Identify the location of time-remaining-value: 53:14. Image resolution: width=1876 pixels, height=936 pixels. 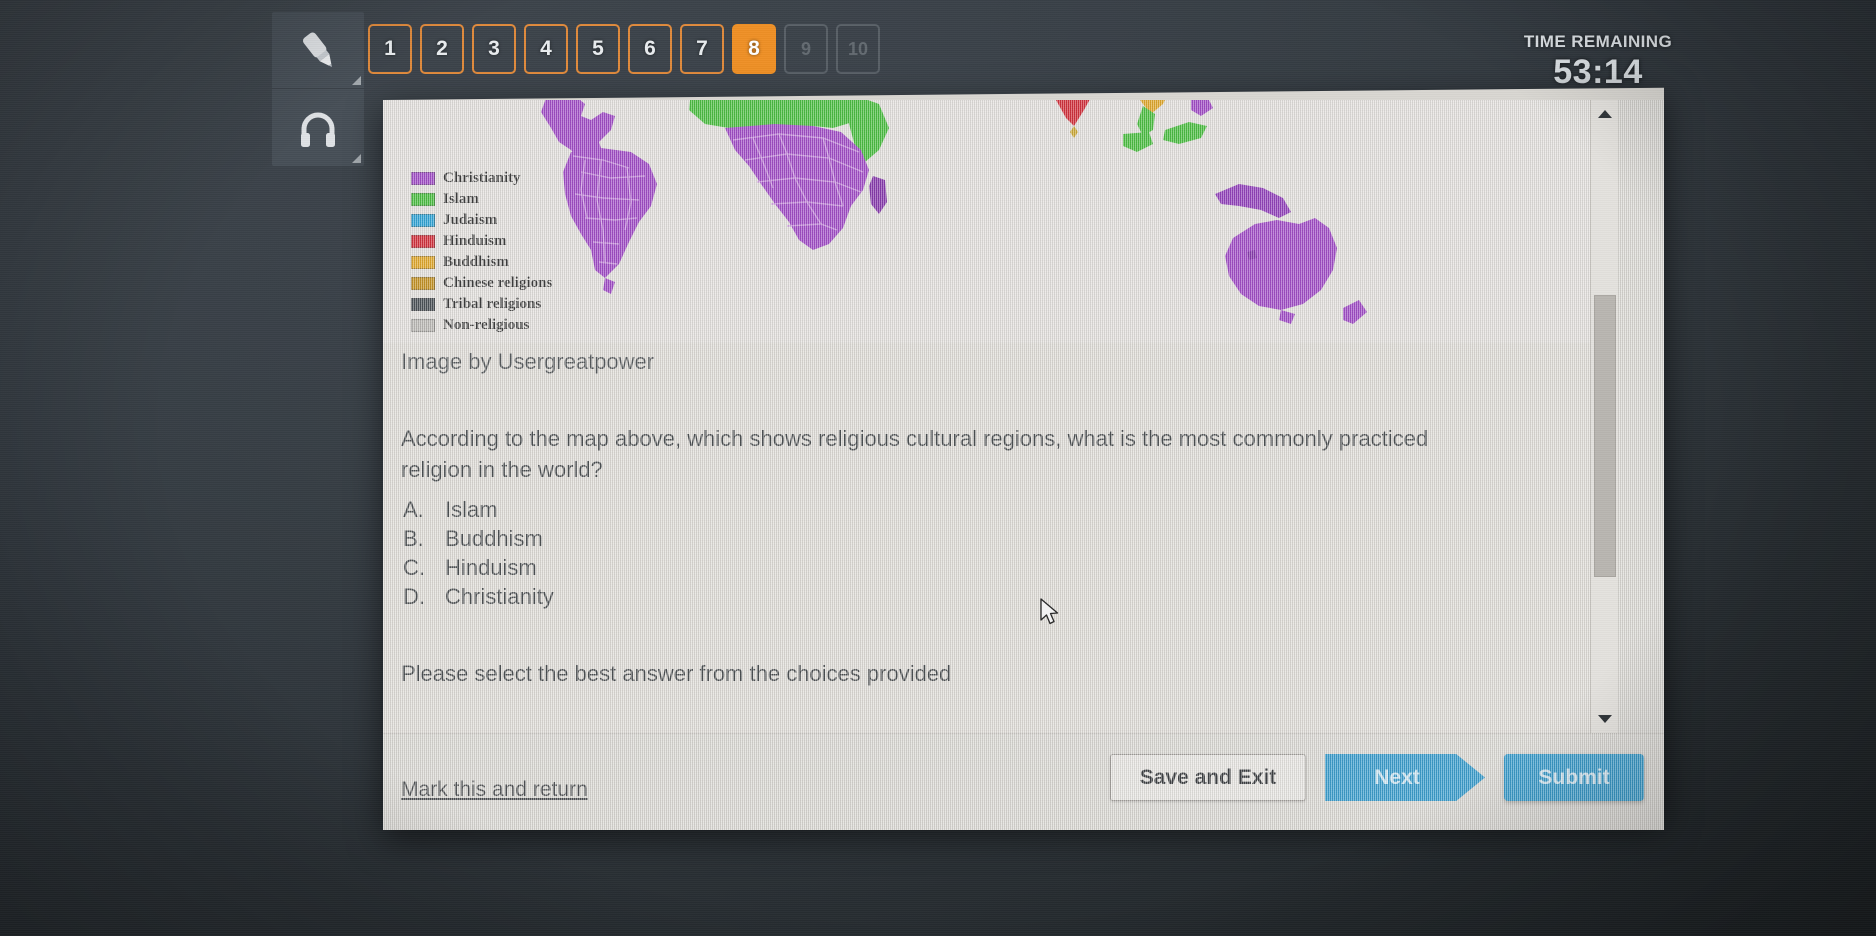
(1598, 72).